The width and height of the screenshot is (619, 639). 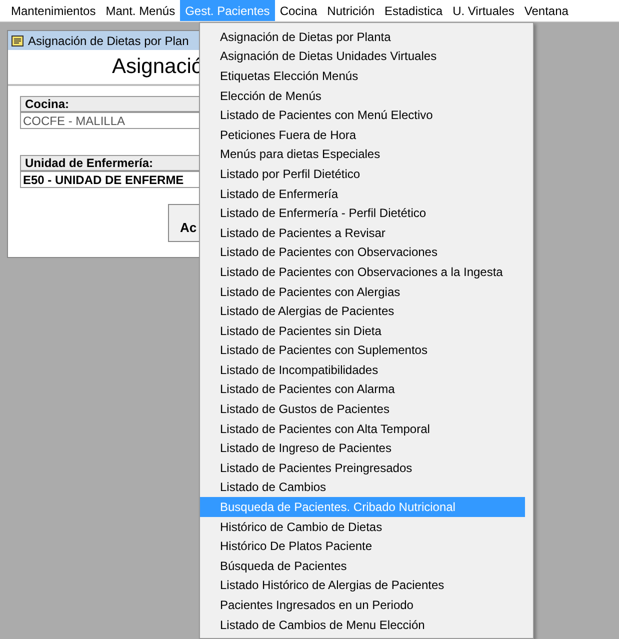 What do you see at coordinates (108, 41) in the screenshot?
I see `window-title: Asignación de Dietas por Plan` at bounding box center [108, 41].